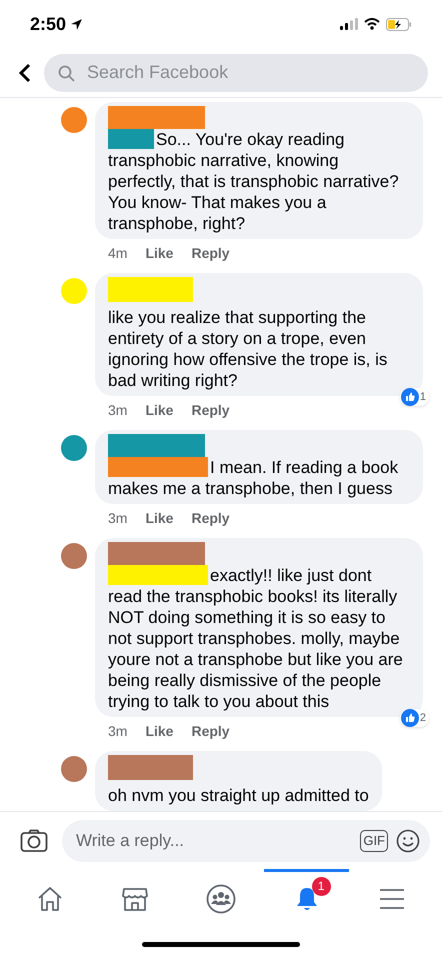 Image resolution: width=442 pixels, height=955 pixels. Describe the element at coordinates (254, 478) in the screenshot. I see `comment-text: I mean. If reading a book makes me a transphobe, then I guess` at that location.